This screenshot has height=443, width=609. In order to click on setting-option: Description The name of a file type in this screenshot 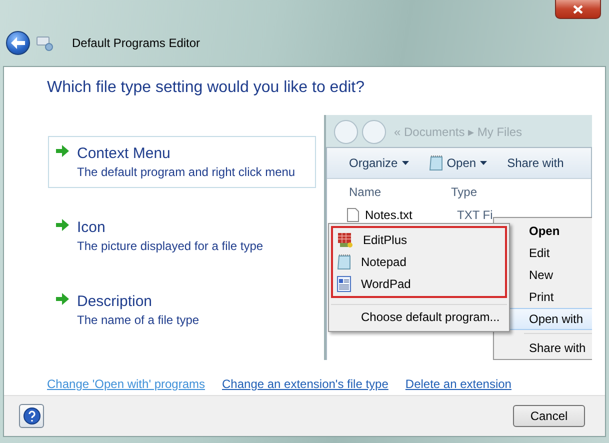, I will do `click(182, 310)`.